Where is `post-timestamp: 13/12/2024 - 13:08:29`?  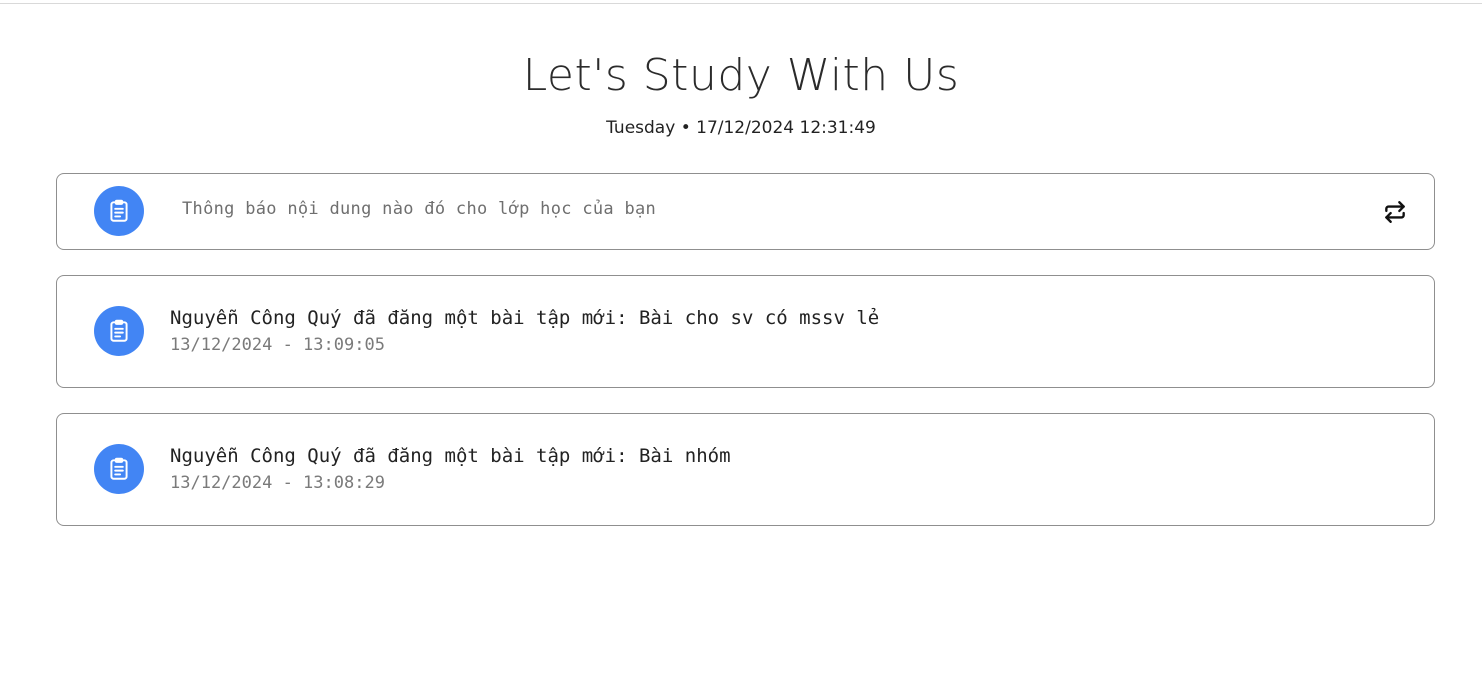 post-timestamp: 13/12/2024 - 13:08:29 is located at coordinates (277, 483).